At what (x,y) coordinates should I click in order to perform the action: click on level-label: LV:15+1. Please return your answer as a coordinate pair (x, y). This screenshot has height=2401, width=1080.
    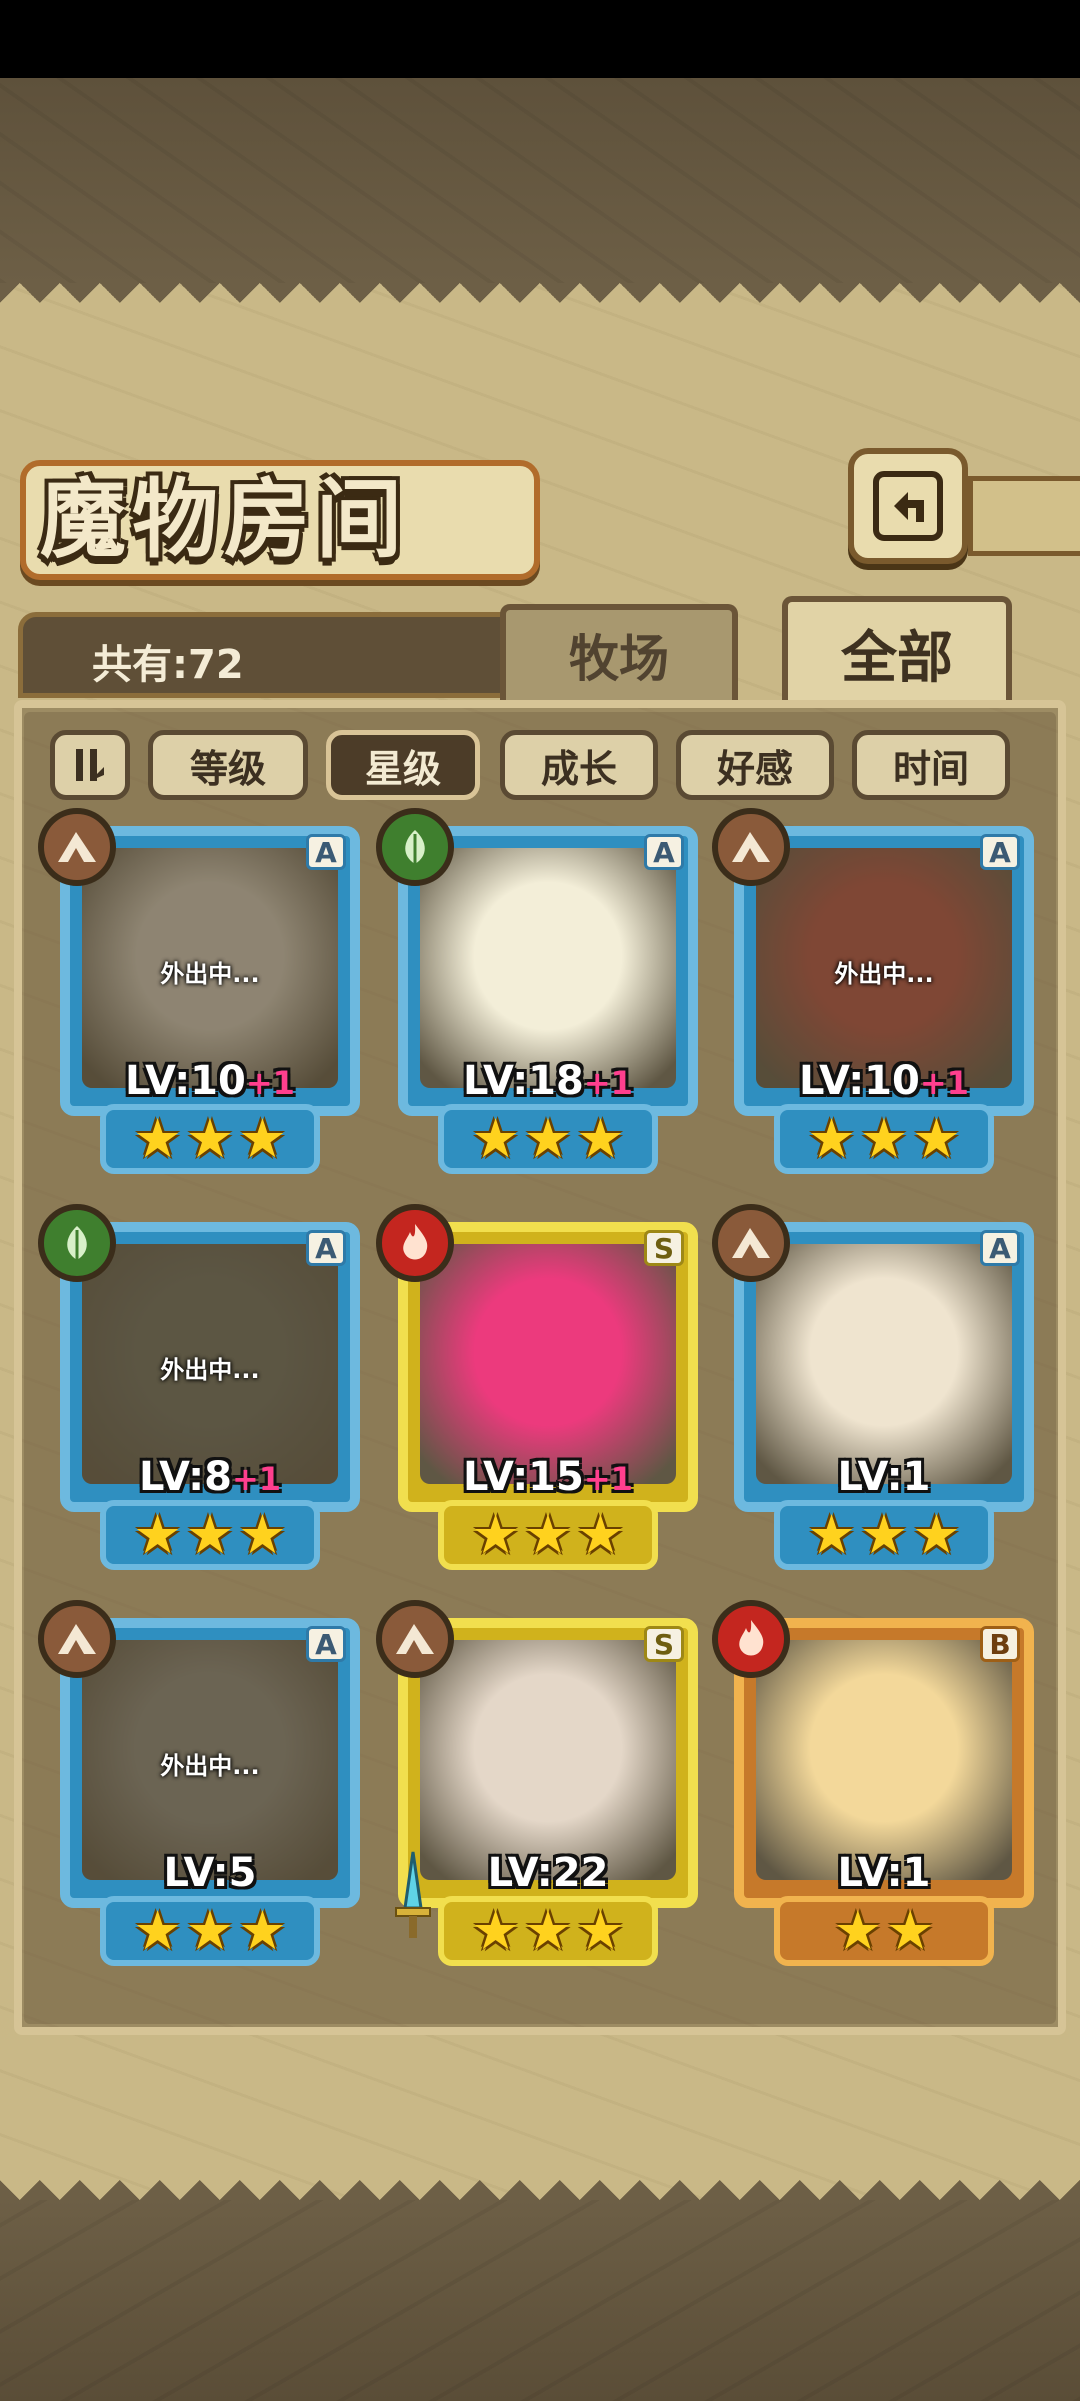
    Looking at the image, I should click on (548, 1477).